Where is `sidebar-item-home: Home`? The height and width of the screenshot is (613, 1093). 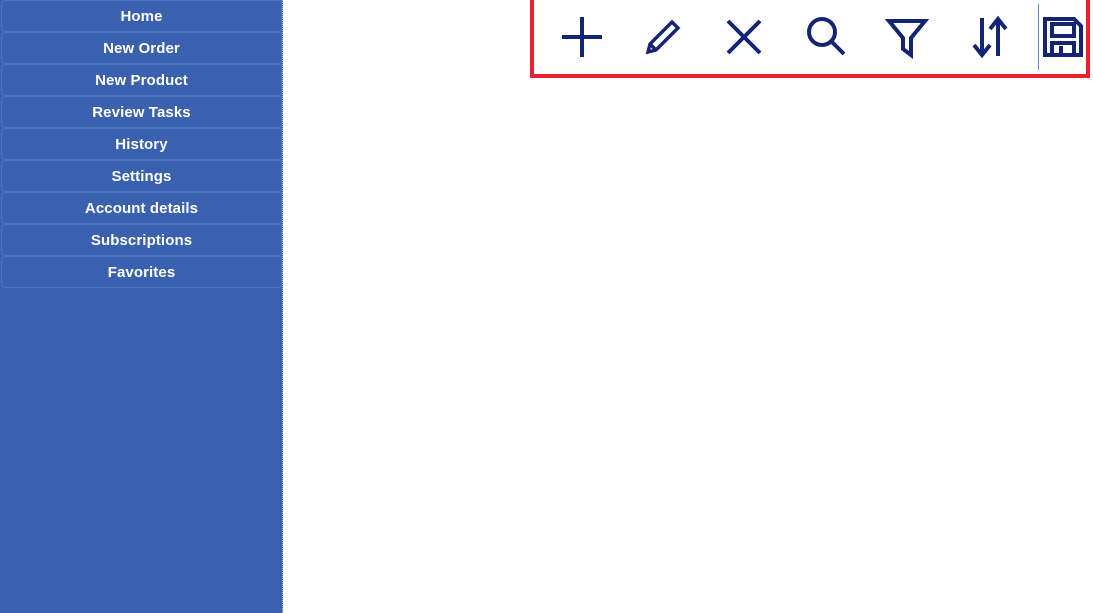
sidebar-item-home: Home is located at coordinates (141, 16).